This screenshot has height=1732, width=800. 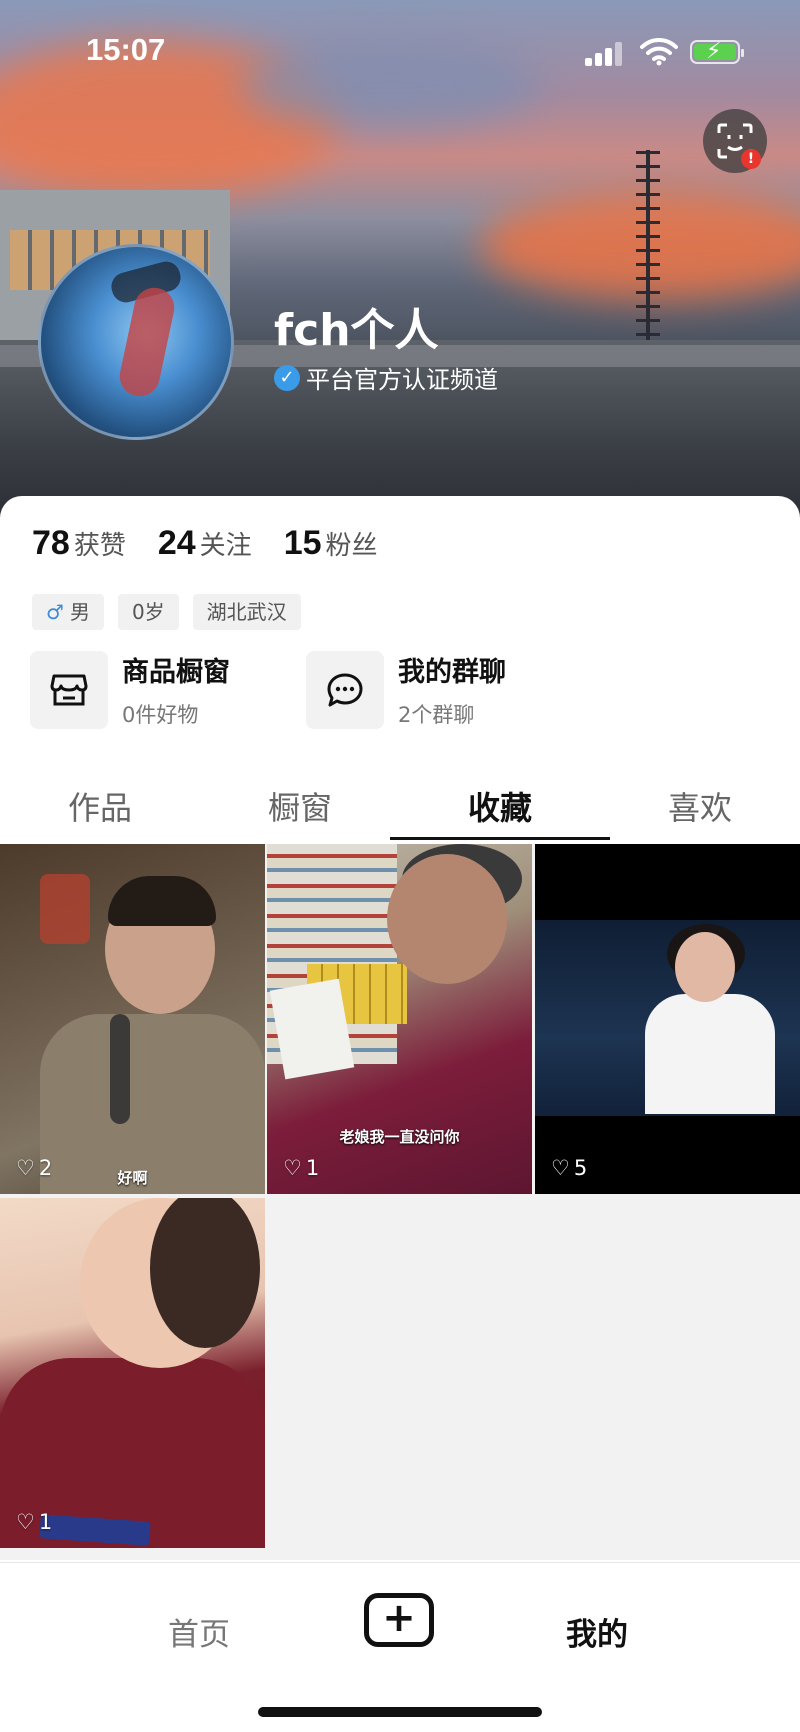 What do you see at coordinates (126, 49) in the screenshot?
I see `status-time: 15:07` at bounding box center [126, 49].